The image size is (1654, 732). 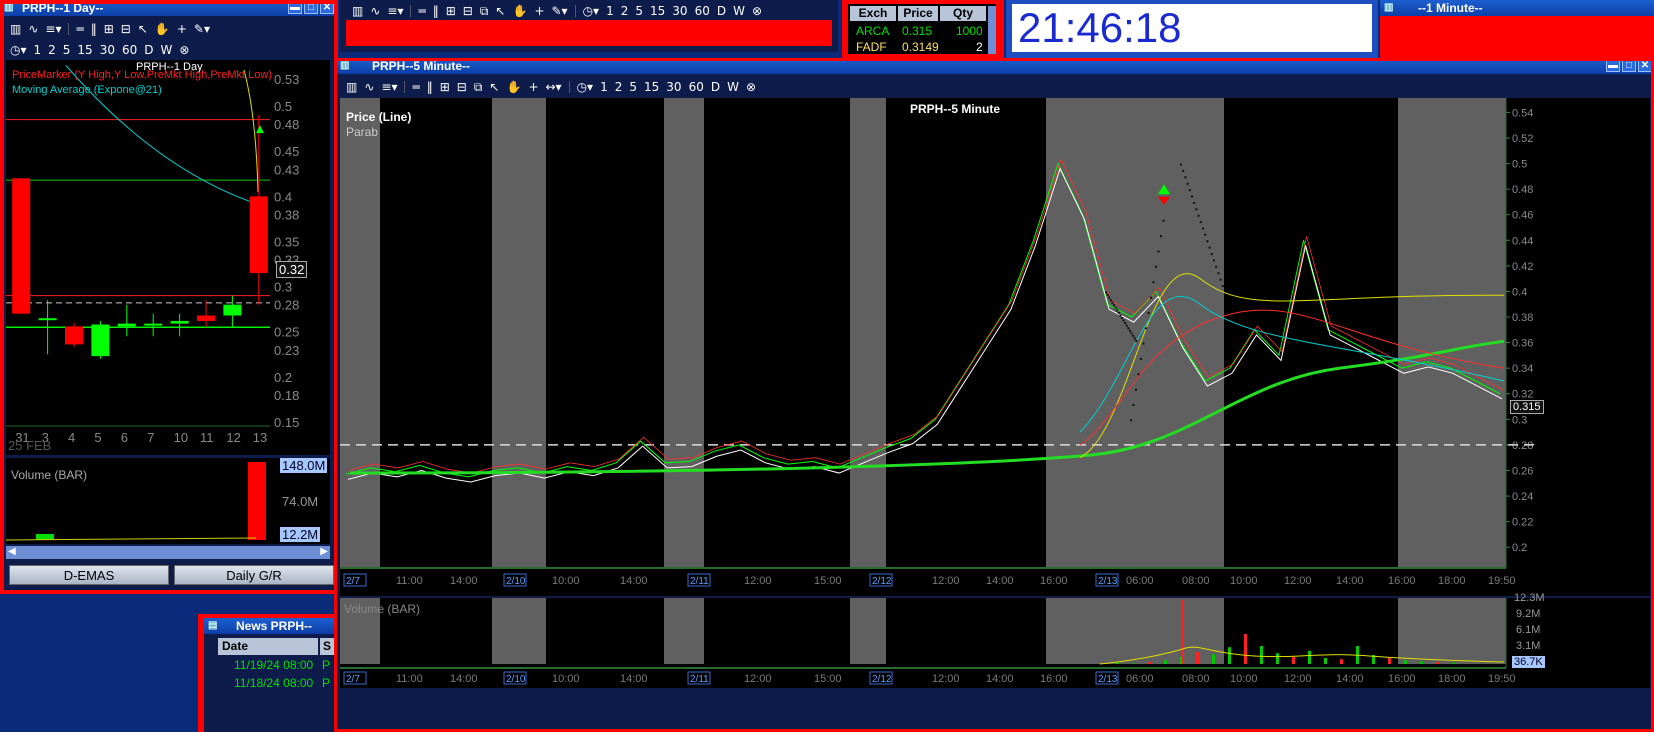 I want to click on quote-row-exch: FADF, so click(x=871, y=47).